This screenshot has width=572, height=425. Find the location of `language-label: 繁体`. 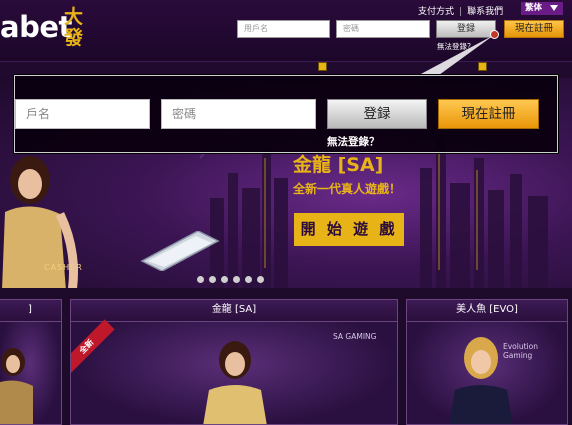

language-label: 繁体 is located at coordinates (534, 8).